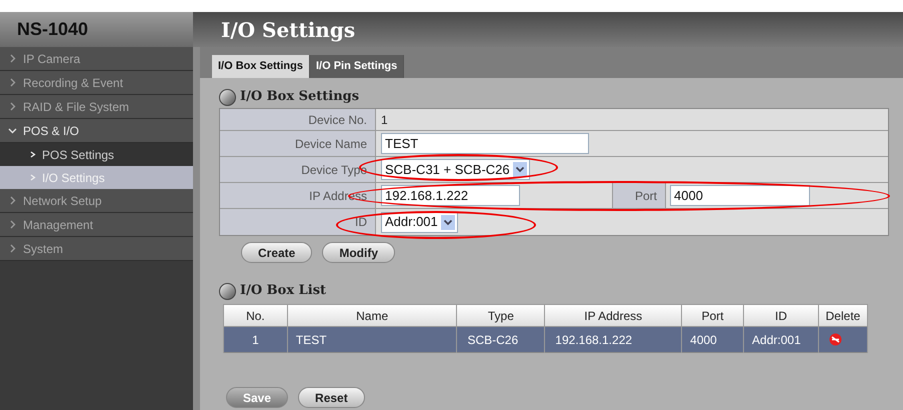  Describe the element at coordinates (288, 30) in the screenshot. I see `page-title: I/O Settings` at that location.